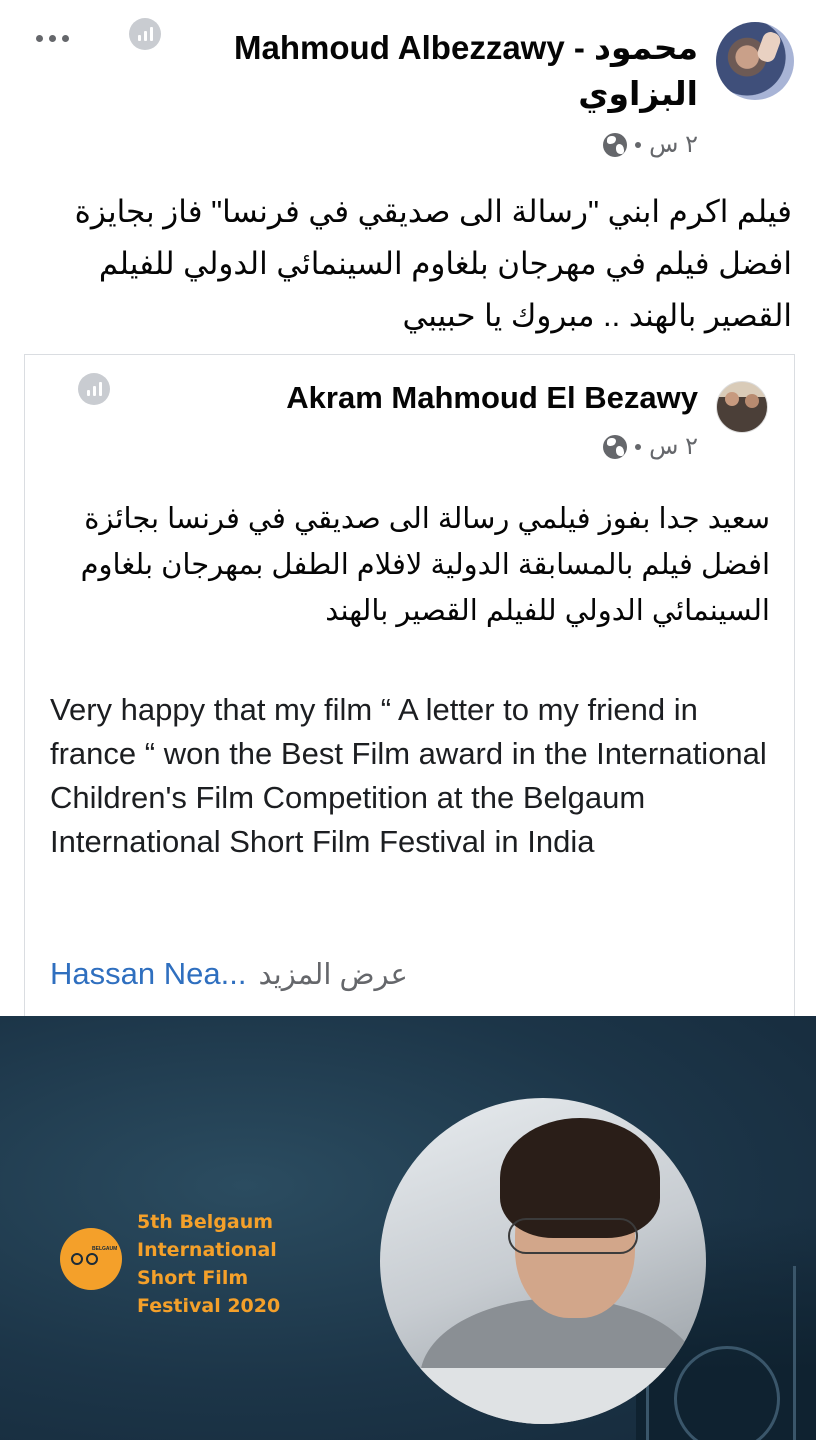 Image resolution: width=816 pixels, height=1440 pixels. What do you see at coordinates (105, 1249) in the screenshot?
I see `festival-logo-text: BELGAUM` at bounding box center [105, 1249].